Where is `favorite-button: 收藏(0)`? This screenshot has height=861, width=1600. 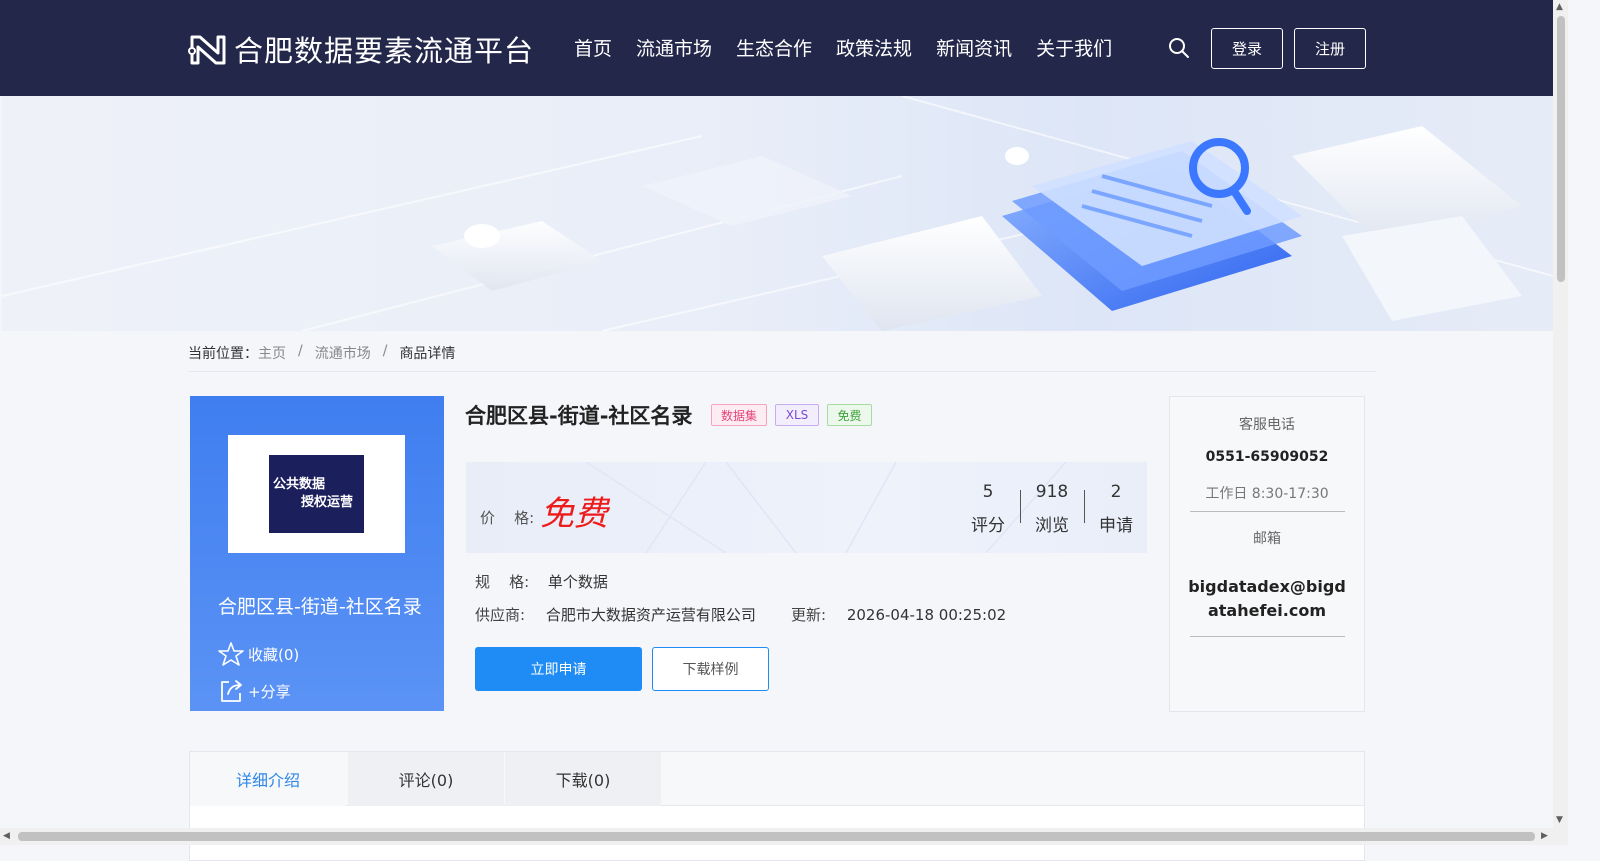
favorite-button: 收藏(0) is located at coordinates (258, 654).